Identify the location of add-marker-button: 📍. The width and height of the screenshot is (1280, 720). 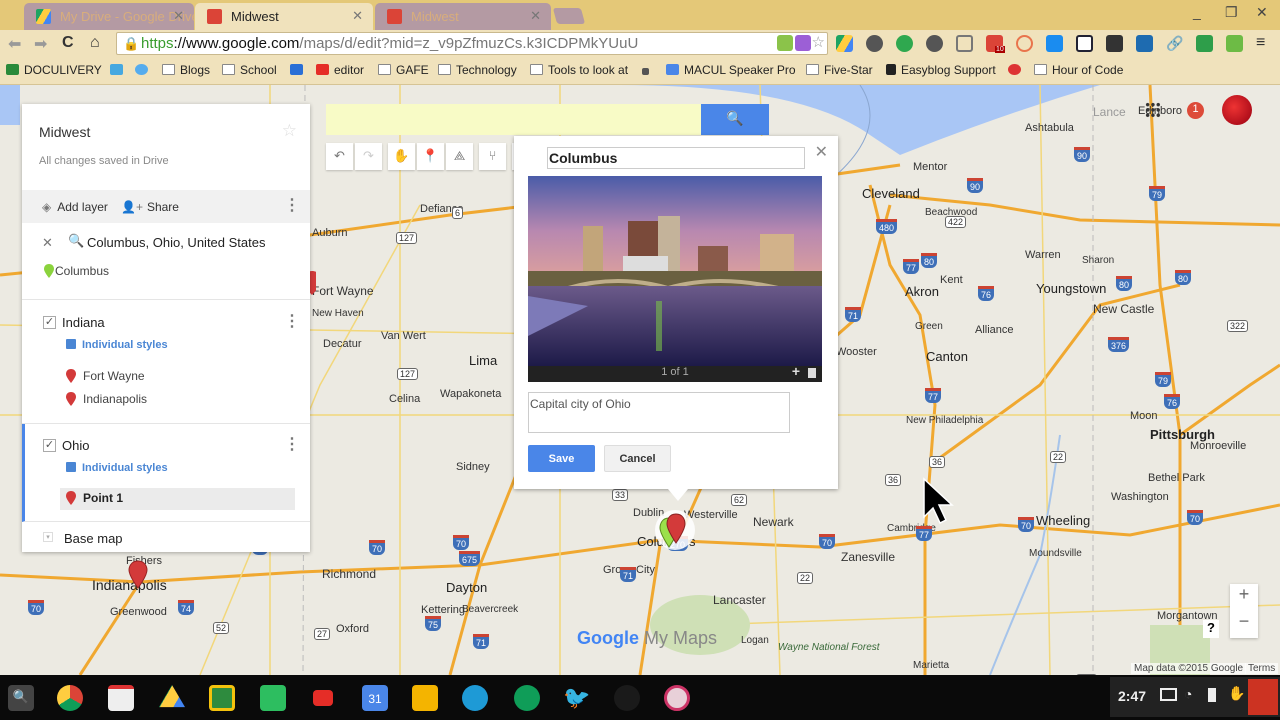
(430, 156).